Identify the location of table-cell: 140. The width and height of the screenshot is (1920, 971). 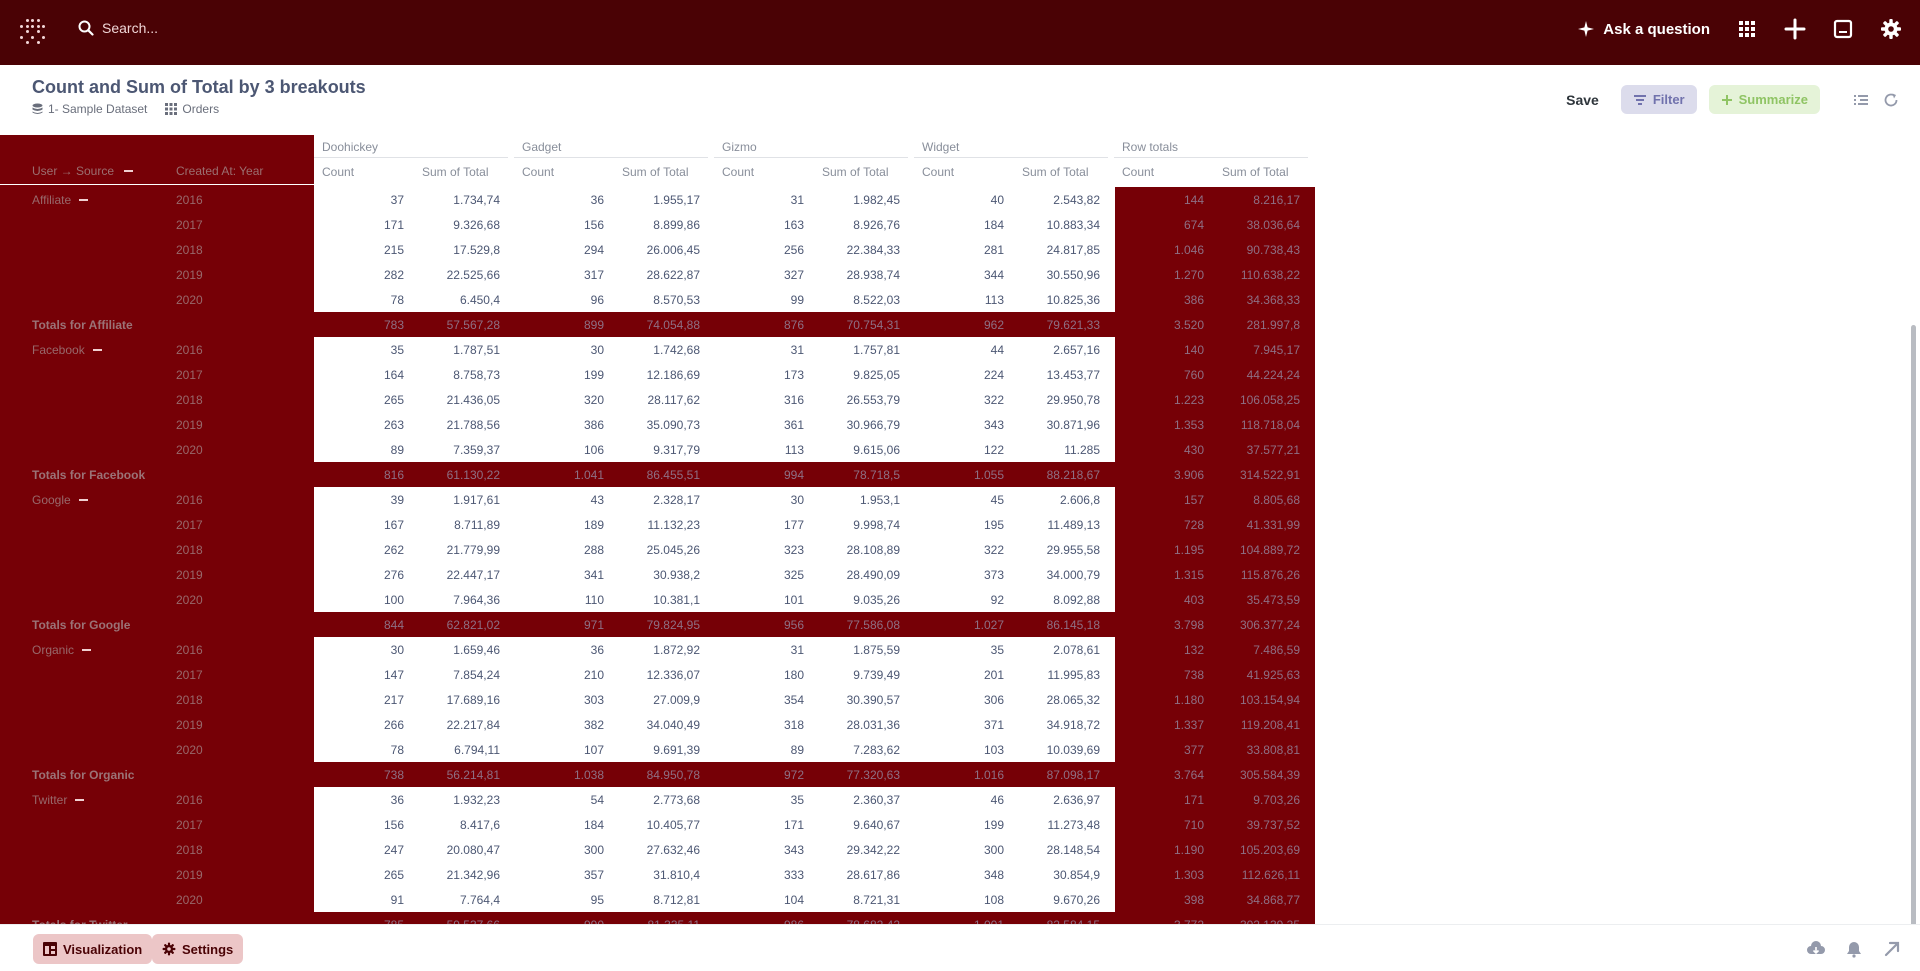
(1159, 350).